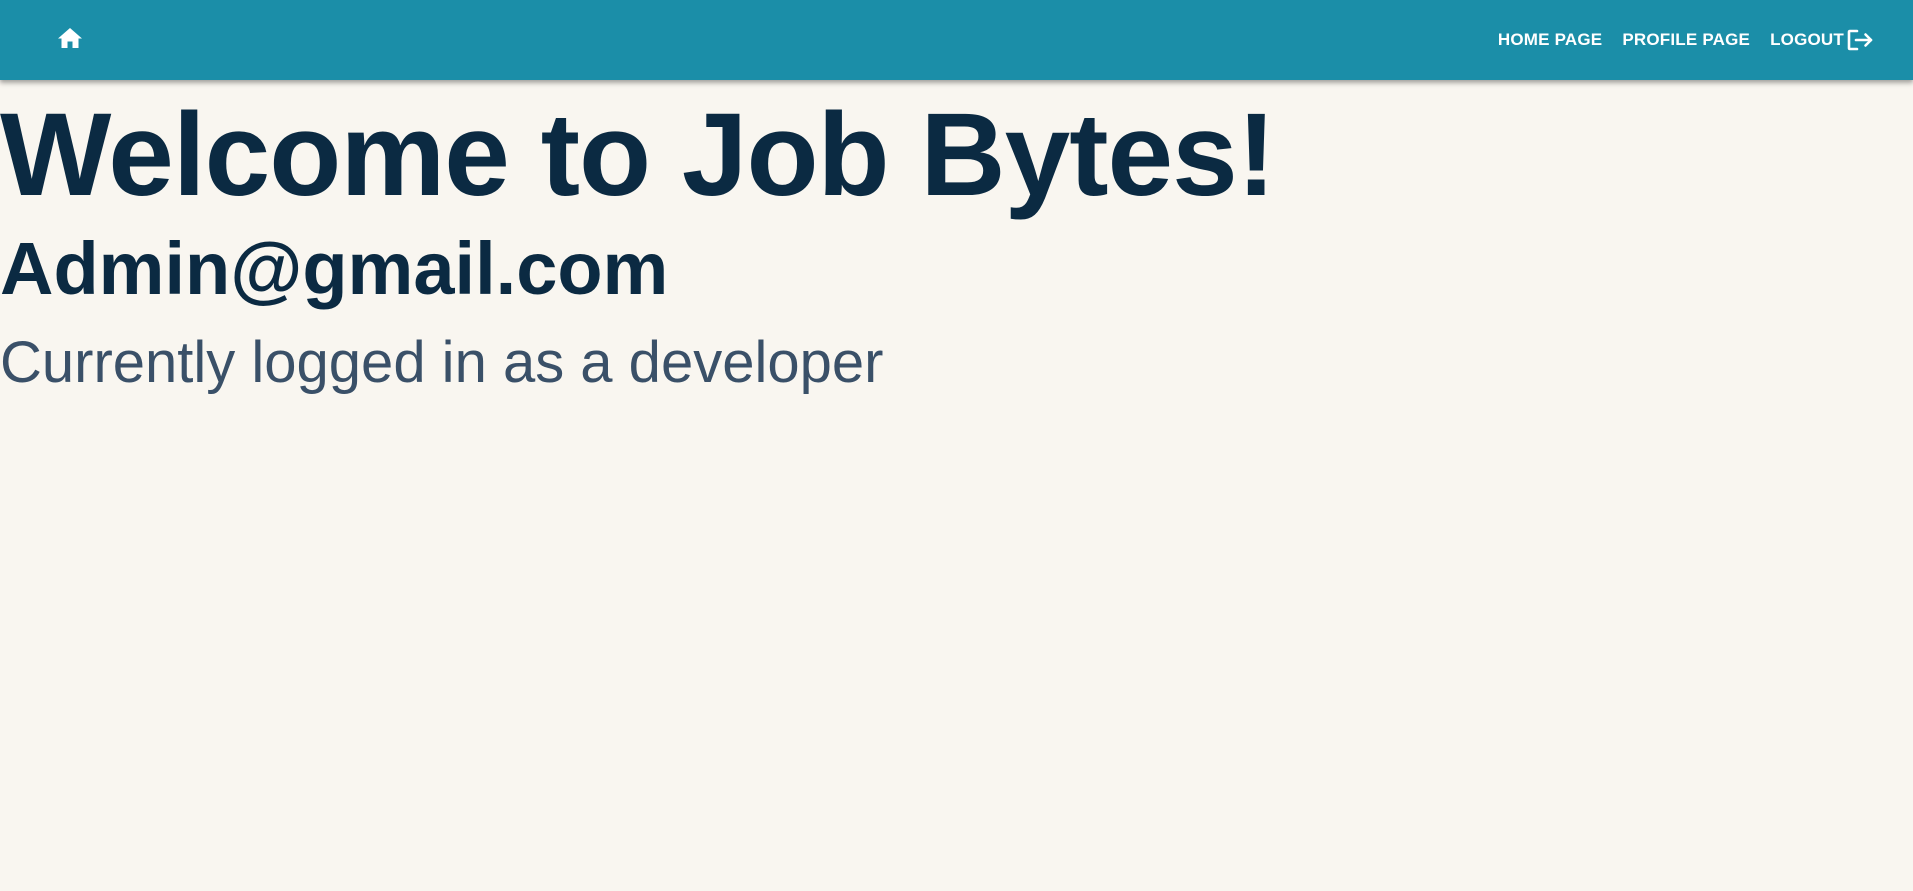 The height and width of the screenshot is (891, 1913). I want to click on welcome-title: Welcome to Job Bytes!, so click(638, 155).